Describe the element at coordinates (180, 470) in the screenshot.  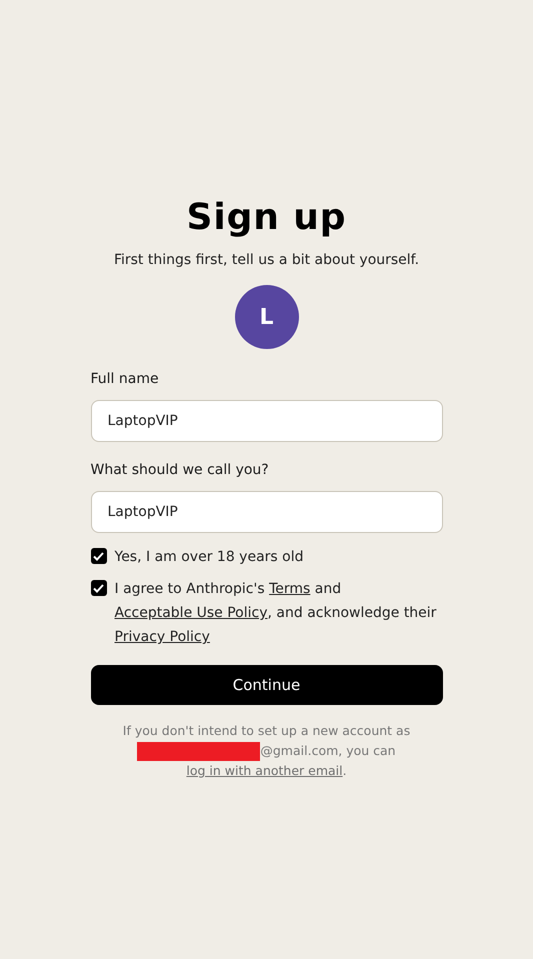
I see `field-label: What should we call you?` at that location.